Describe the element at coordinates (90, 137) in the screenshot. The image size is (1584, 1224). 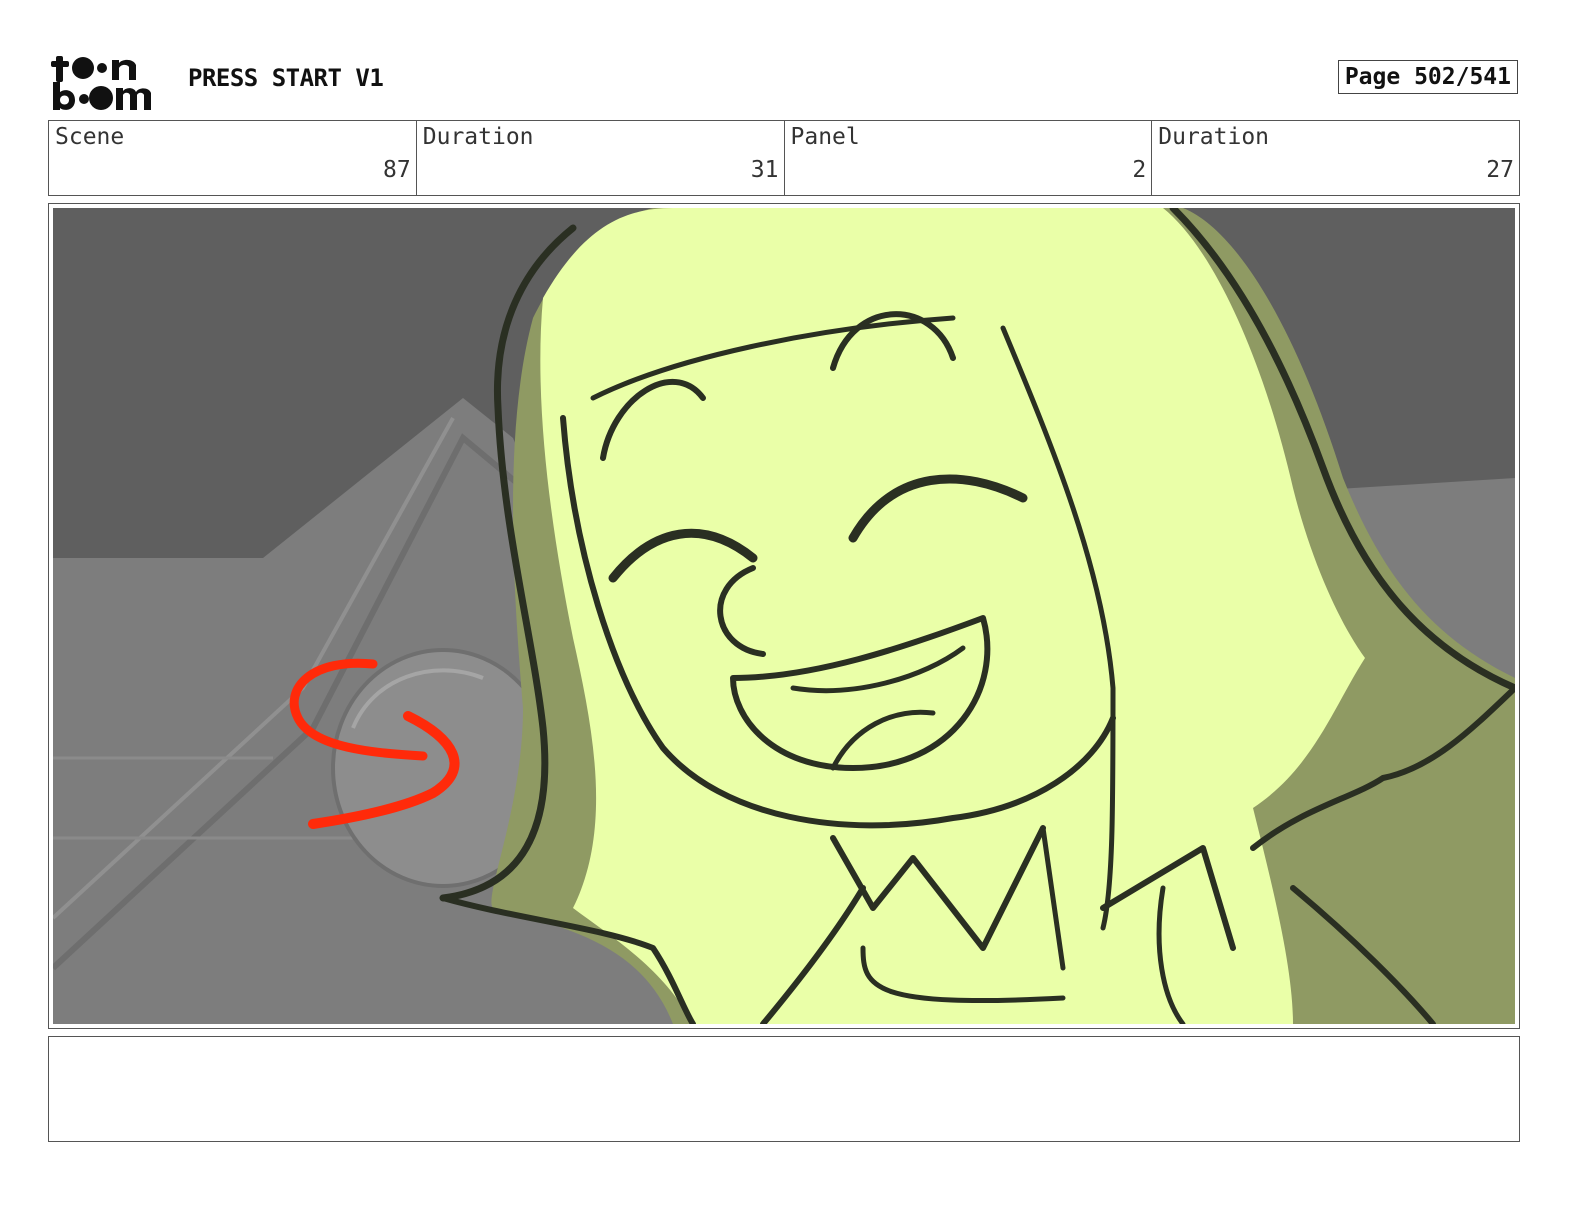
I see `scene-label: Scene` at that location.